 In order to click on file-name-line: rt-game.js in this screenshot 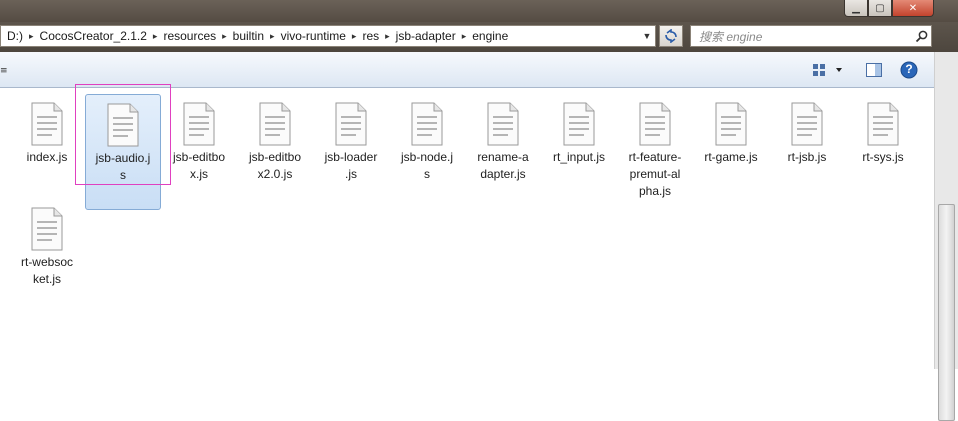, I will do `click(731, 157)`.